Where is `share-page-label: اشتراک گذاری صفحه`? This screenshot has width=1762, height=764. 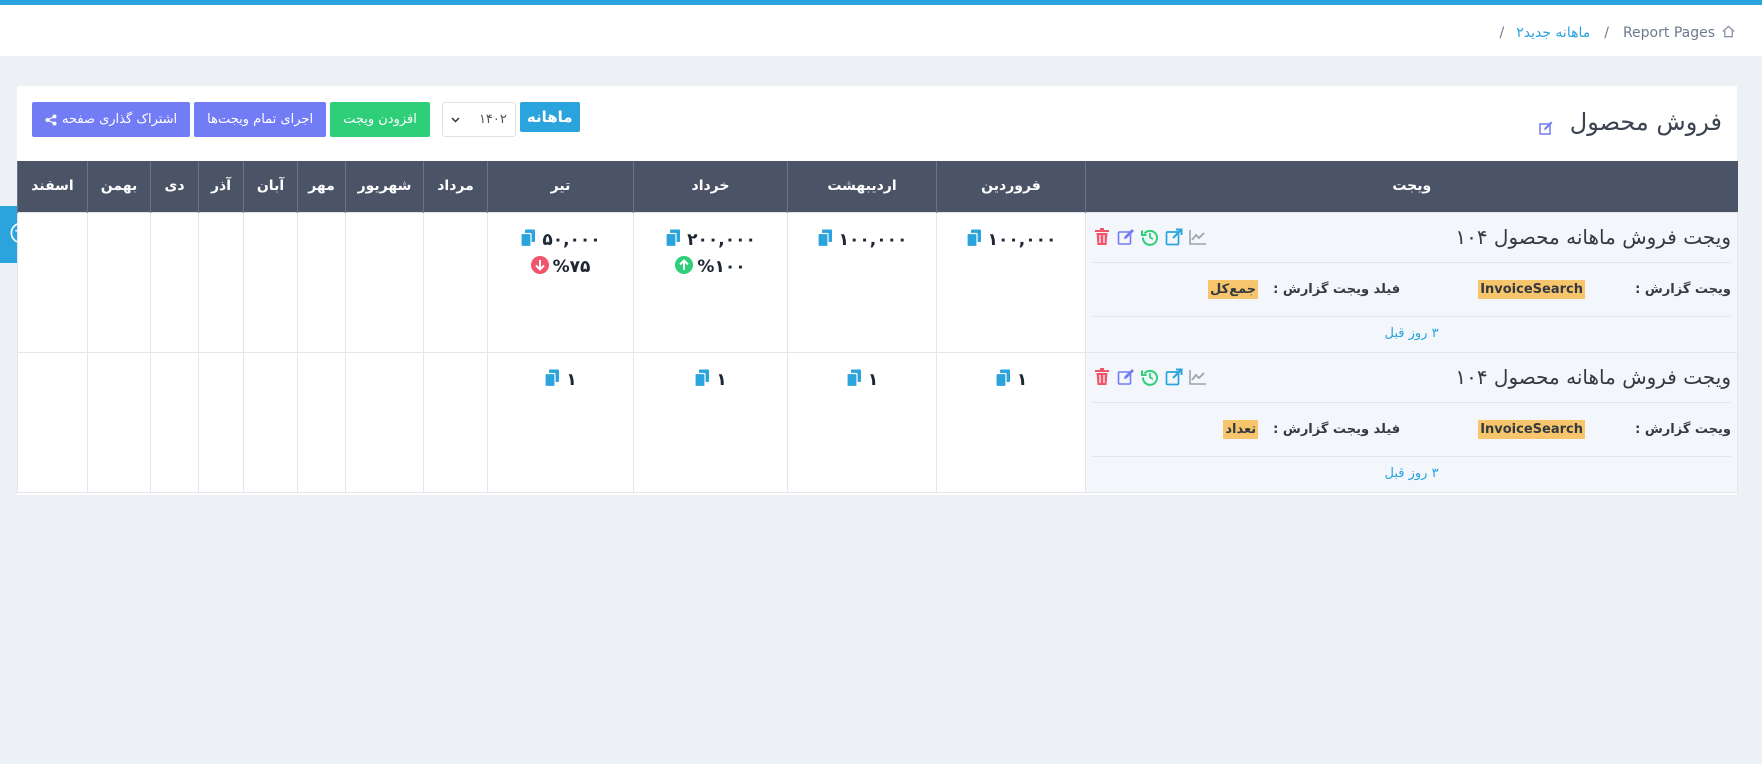 share-page-label: اشتراک گذاری صفحه is located at coordinates (120, 119).